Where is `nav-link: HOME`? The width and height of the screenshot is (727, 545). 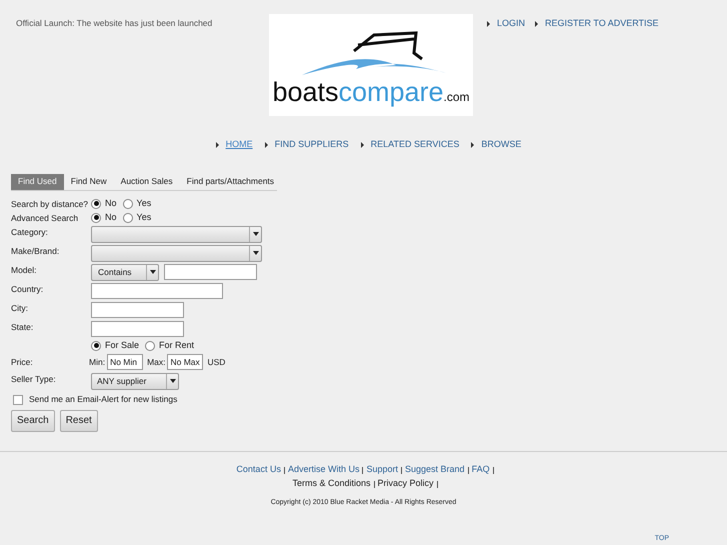 nav-link: HOME is located at coordinates (239, 145).